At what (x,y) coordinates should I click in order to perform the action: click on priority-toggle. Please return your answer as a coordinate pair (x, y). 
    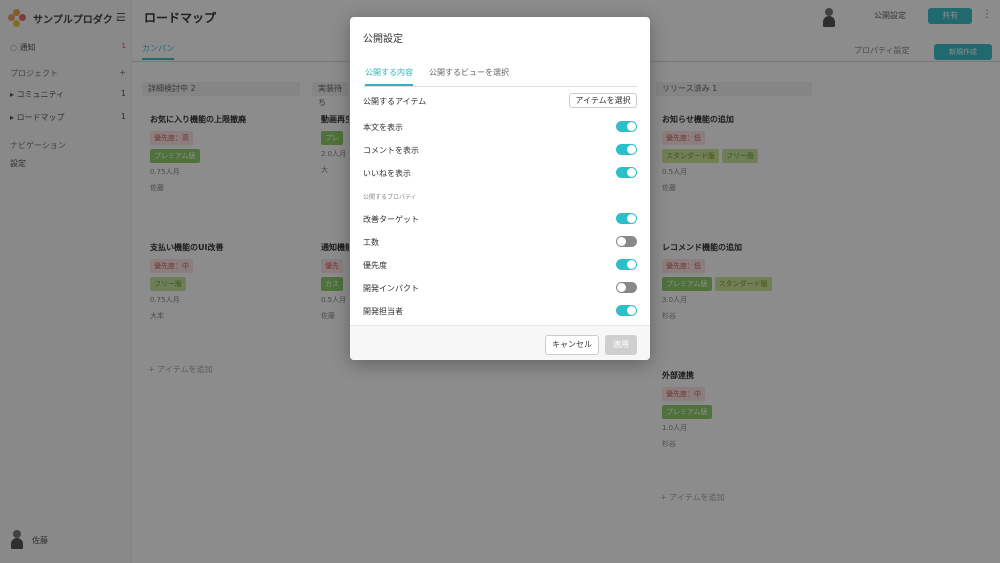
    Looking at the image, I should click on (626, 264).